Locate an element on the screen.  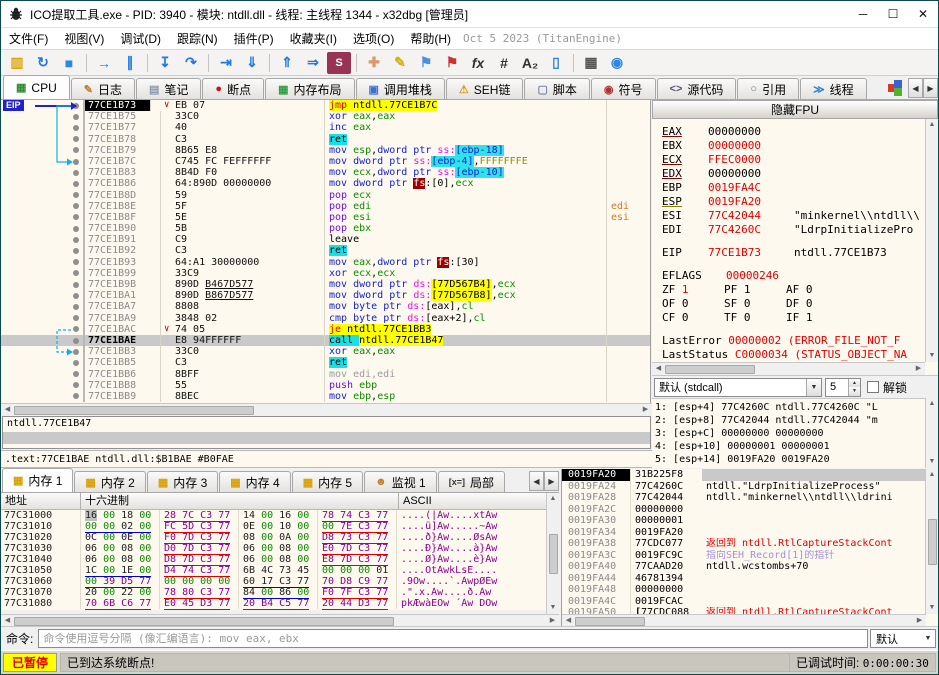
argument-row: 4: [esp+10] 00000001 00000001 is located at coordinates (796, 446).